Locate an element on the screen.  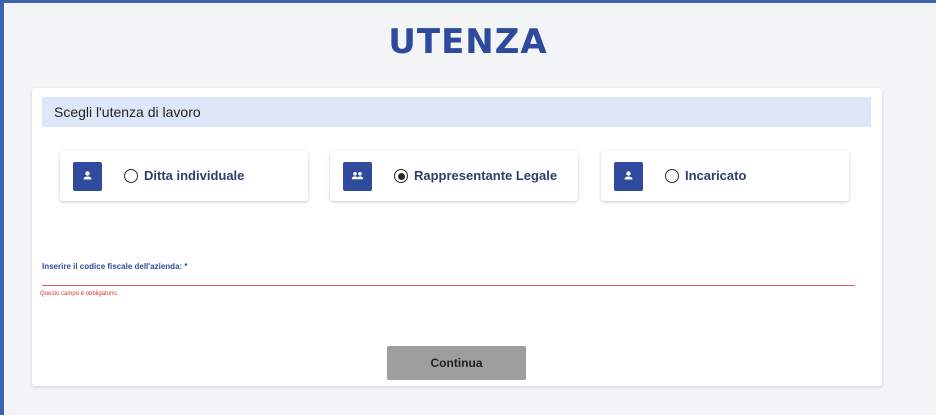
option-label: Incaricato is located at coordinates (716, 175).